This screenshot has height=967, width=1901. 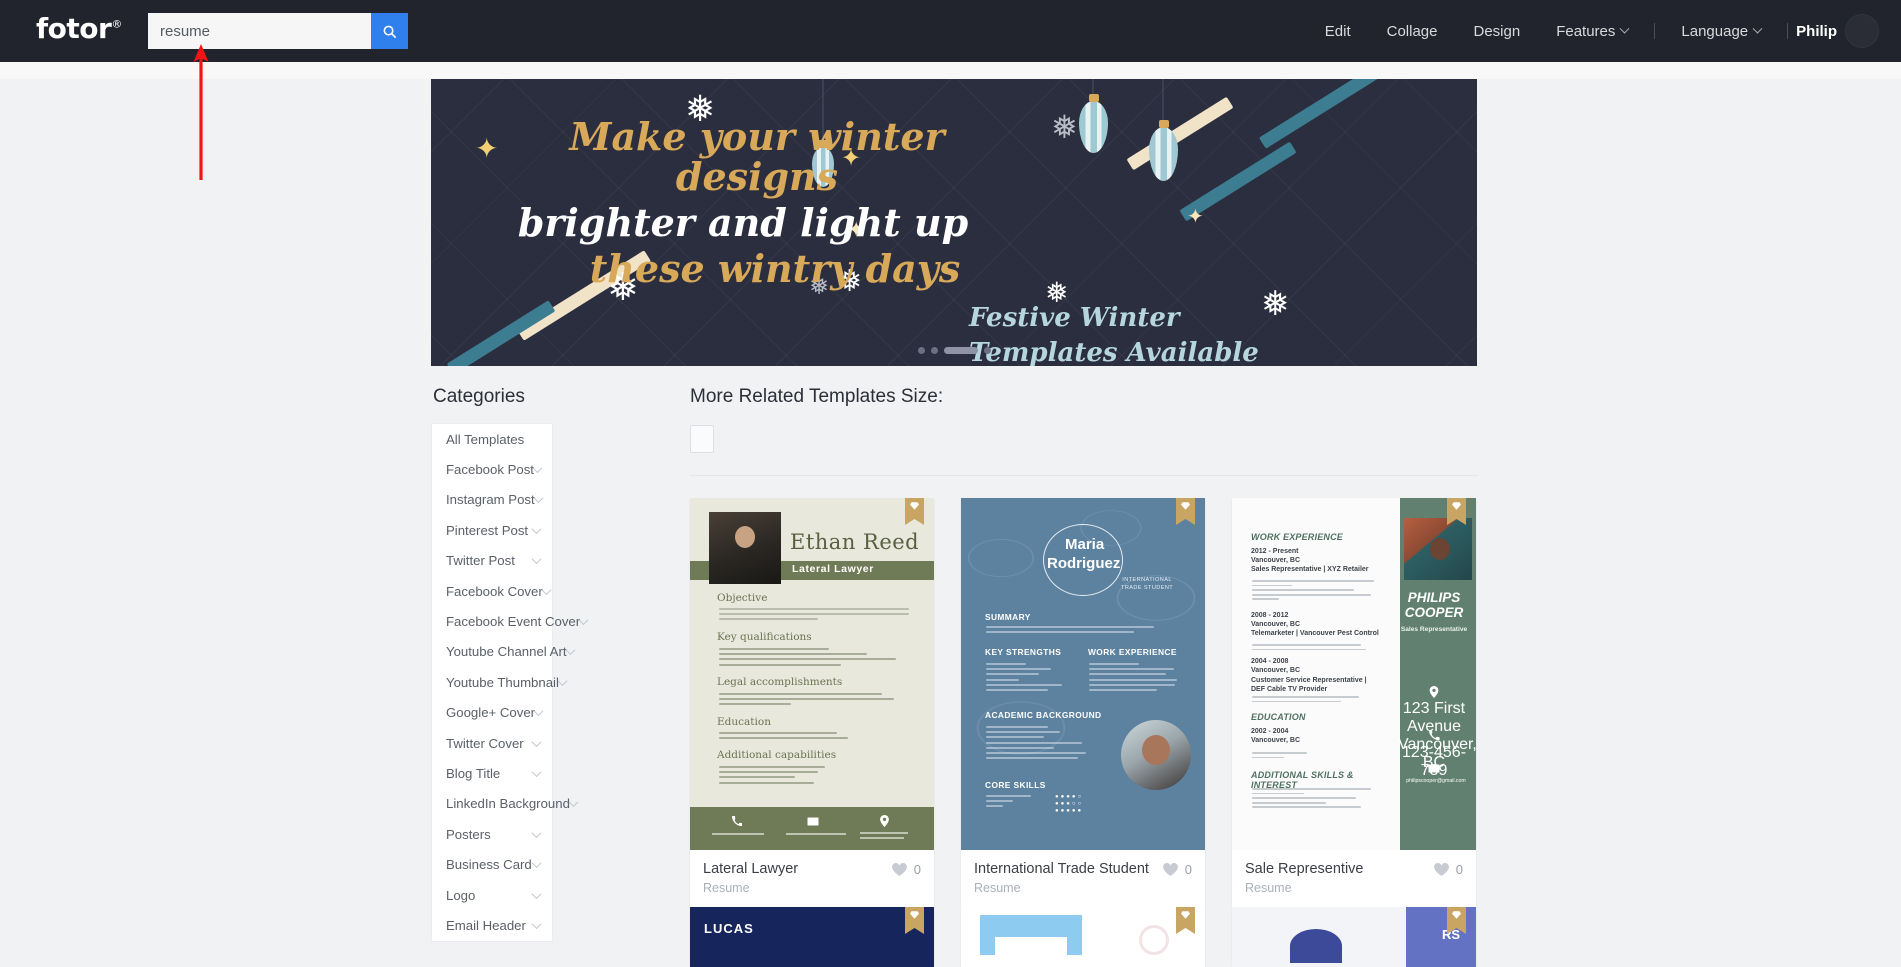 What do you see at coordinates (1862, 31) in the screenshot?
I see `avatar` at bounding box center [1862, 31].